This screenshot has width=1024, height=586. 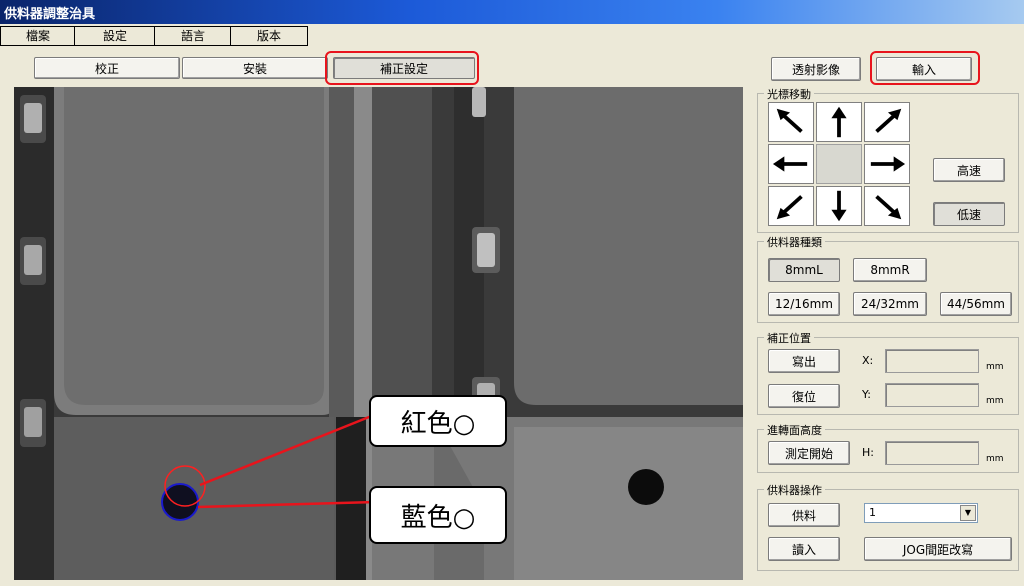 What do you see at coordinates (921, 513) in the screenshot?
I see `feed-count-select: 1 ▼` at bounding box center [921, 513].